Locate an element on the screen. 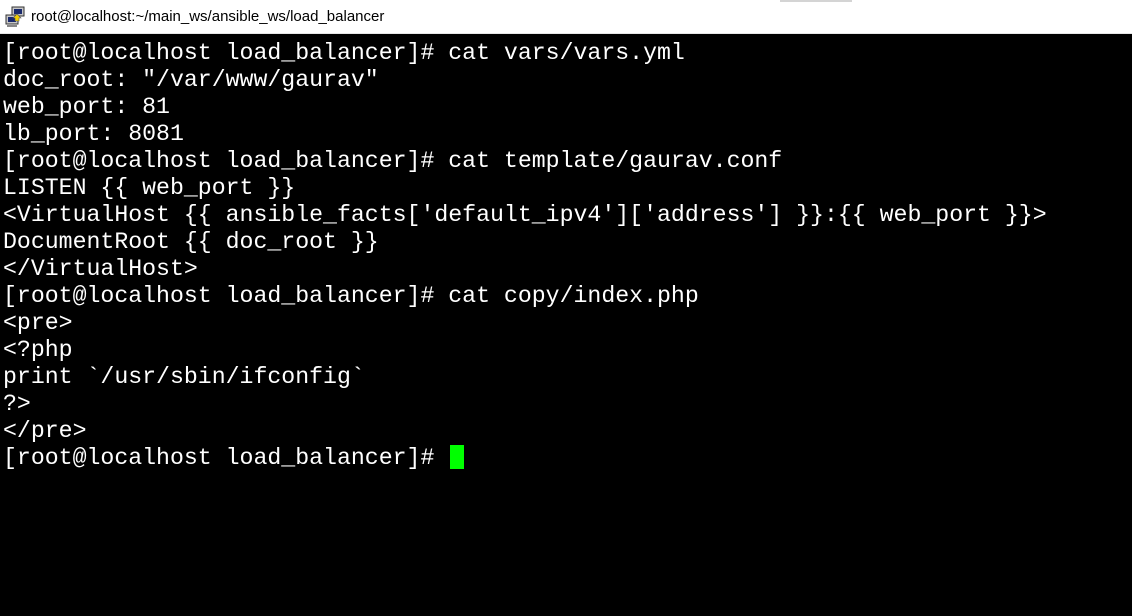 The width and height of the screenshot is (1132, 616). terminal-line: <pre> is located at coordinates (38, 323).